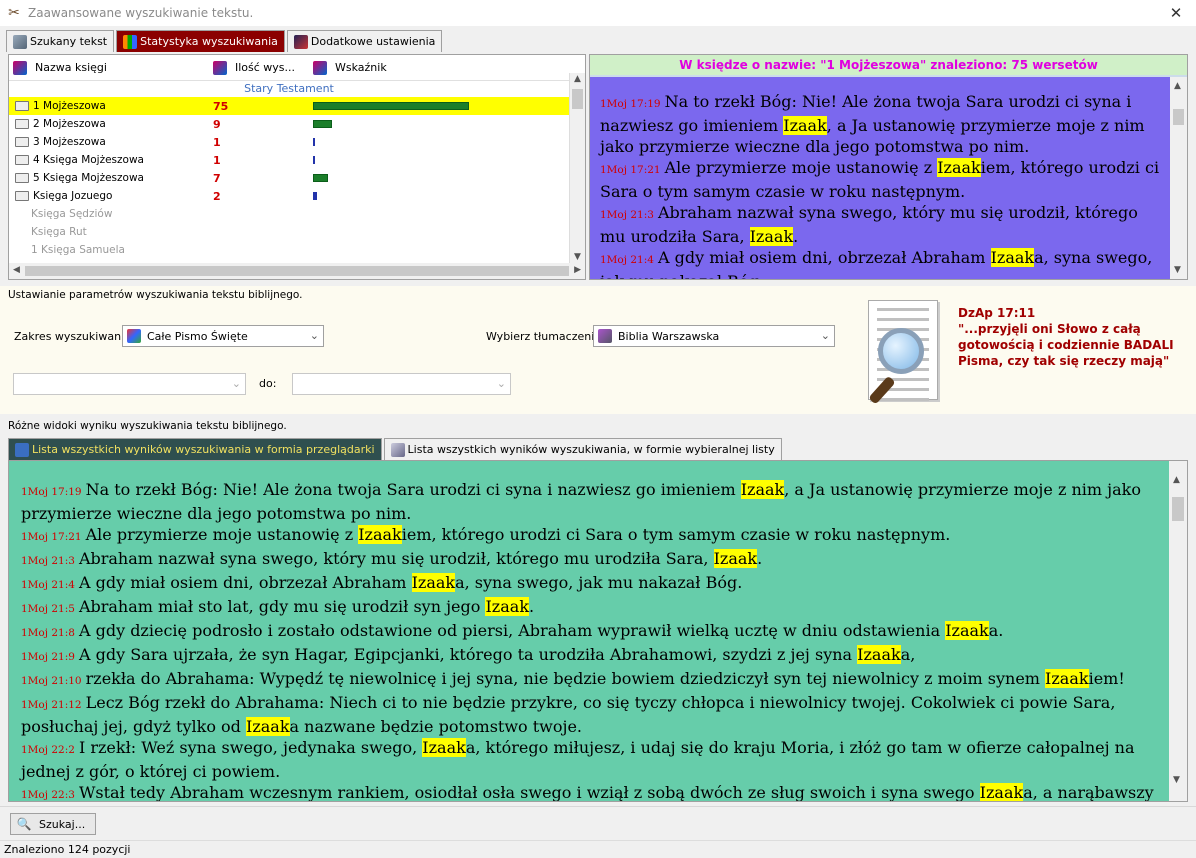  Describe the element at coordinates (436, 726) in the screenshot. I see `verse-text: a nazwane będzie potomstwo twoje.` at that location.